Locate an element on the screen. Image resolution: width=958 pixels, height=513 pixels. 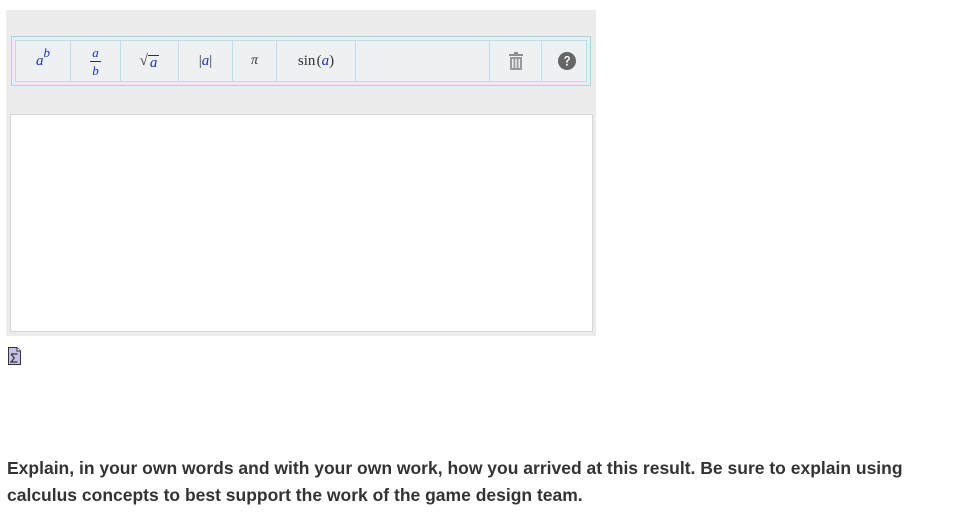
fraction-glyph: a b is located at coordinates (95, 61).